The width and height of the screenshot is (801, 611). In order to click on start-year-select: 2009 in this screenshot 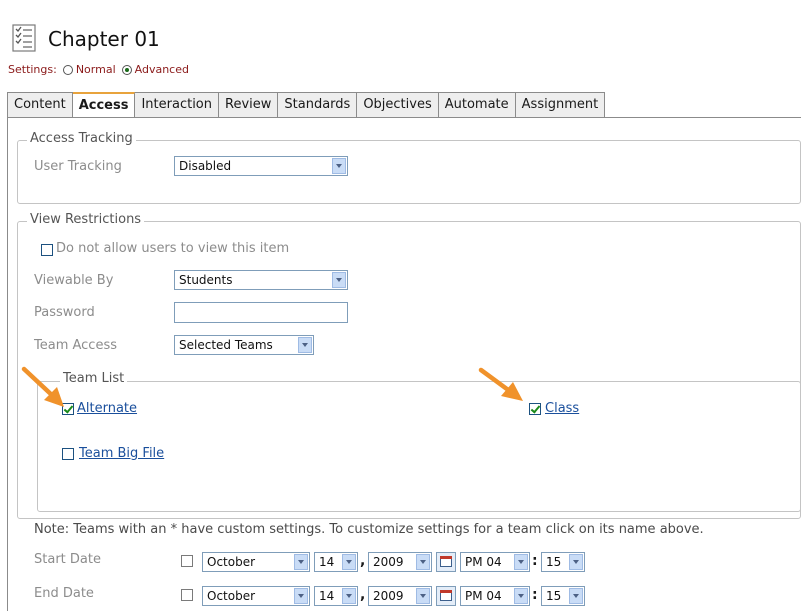, I will do `click(400, 562)`.